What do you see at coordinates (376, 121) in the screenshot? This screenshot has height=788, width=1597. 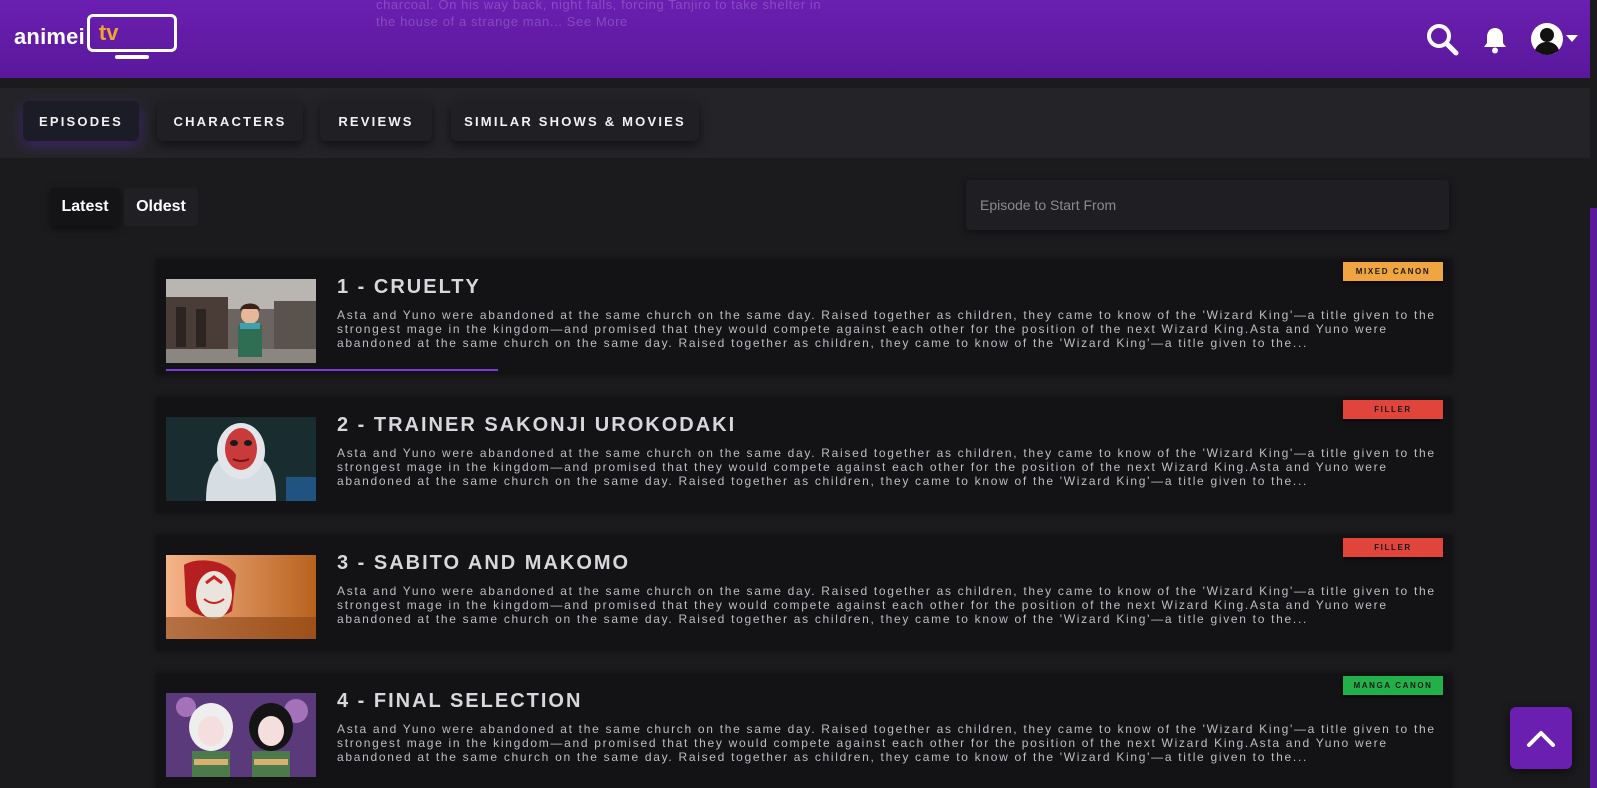 I see `tab-reviews: REVIEWS` at bounding box center [376, 121].